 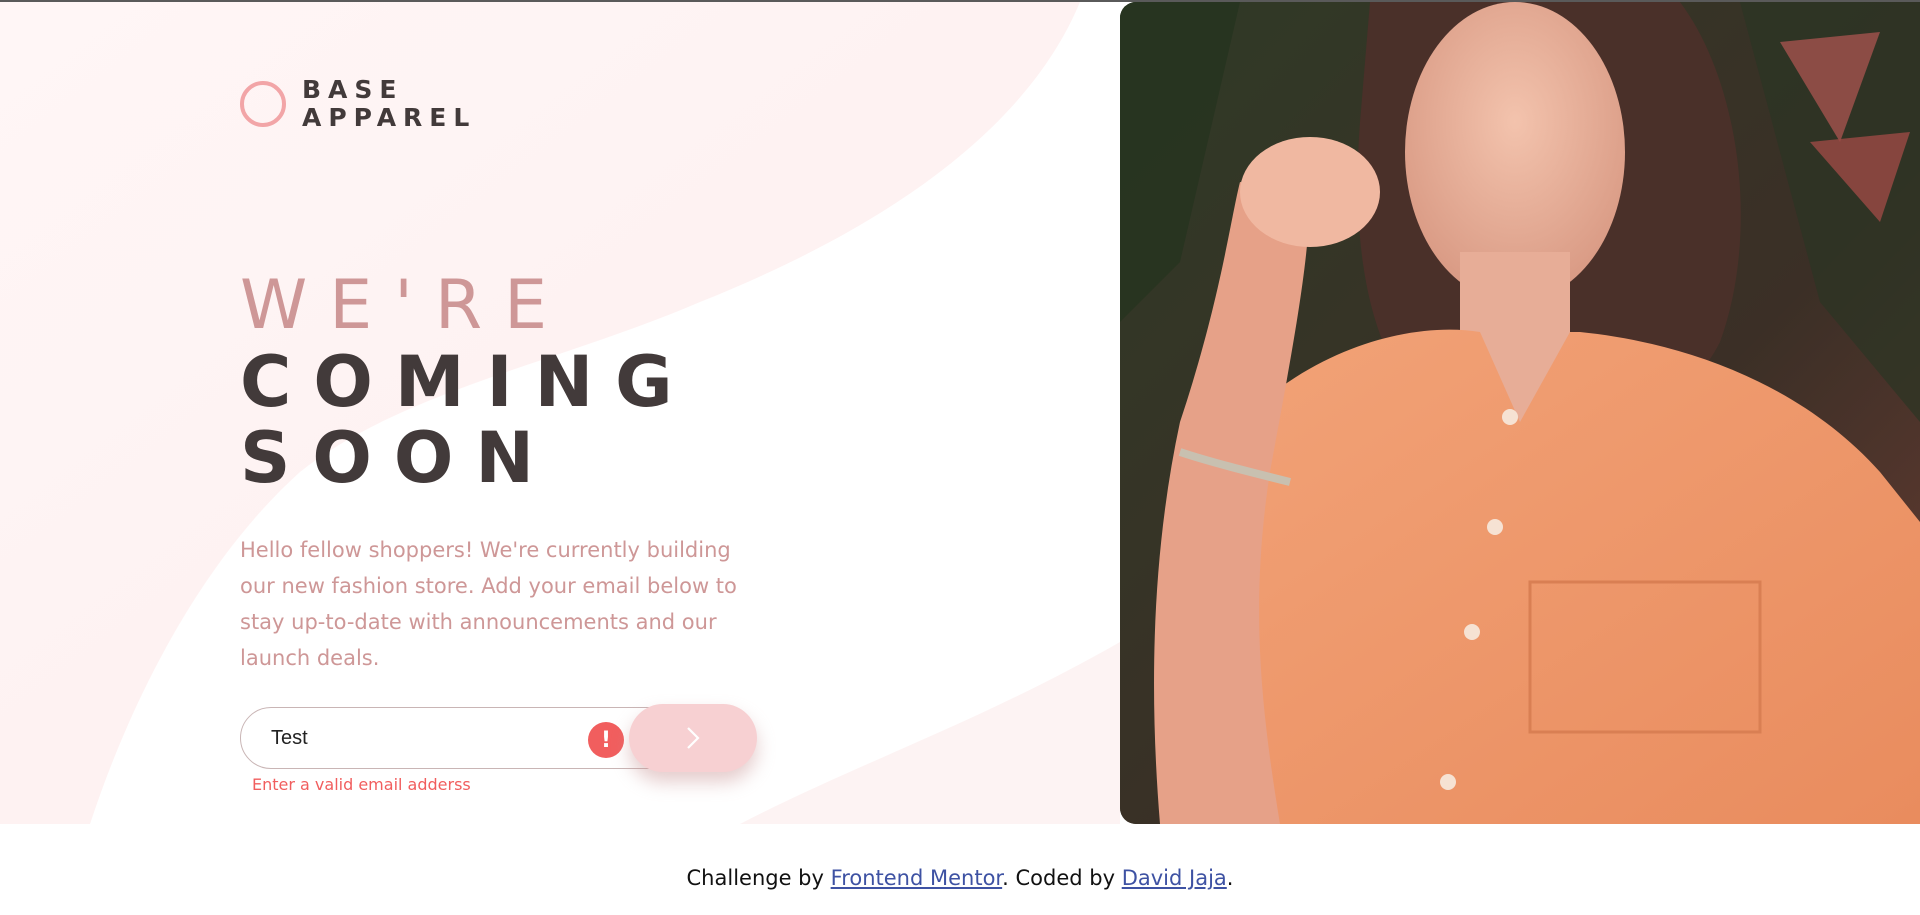 What do you see at coordinates (499, 738) in the screenshot?
I see `subscribe-form: !` at bounding box center [499, 738].